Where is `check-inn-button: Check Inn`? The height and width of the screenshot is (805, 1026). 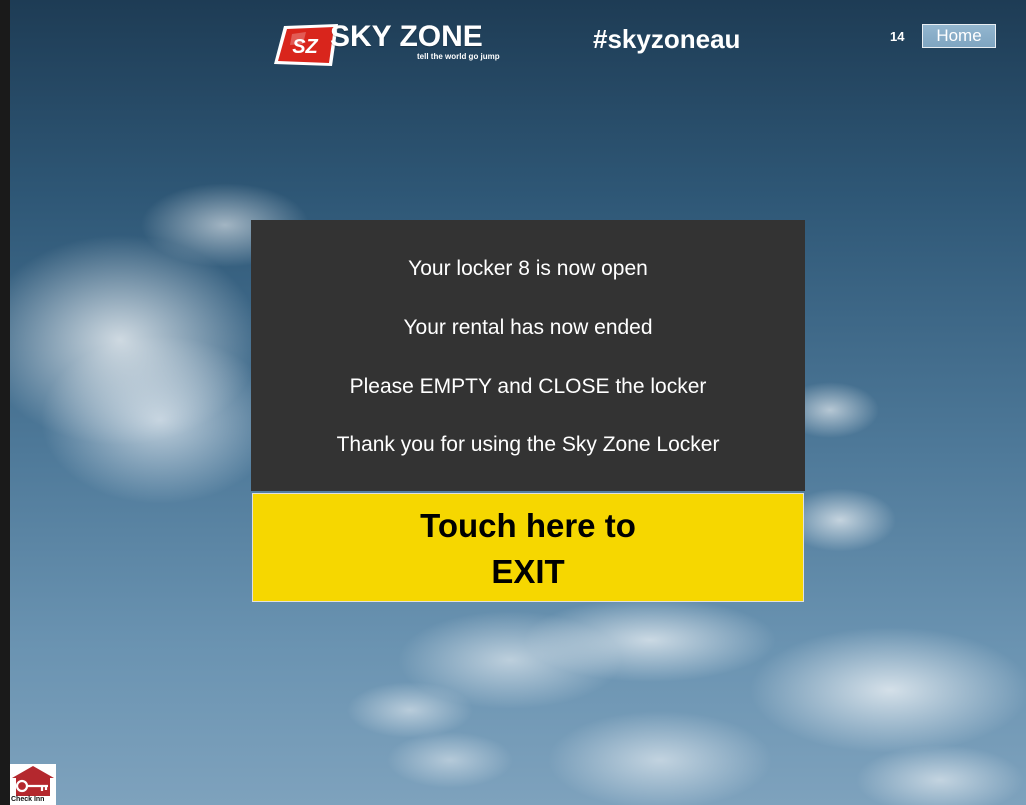
check-inn-button: Check Inn is located at coordinates (33, 784).